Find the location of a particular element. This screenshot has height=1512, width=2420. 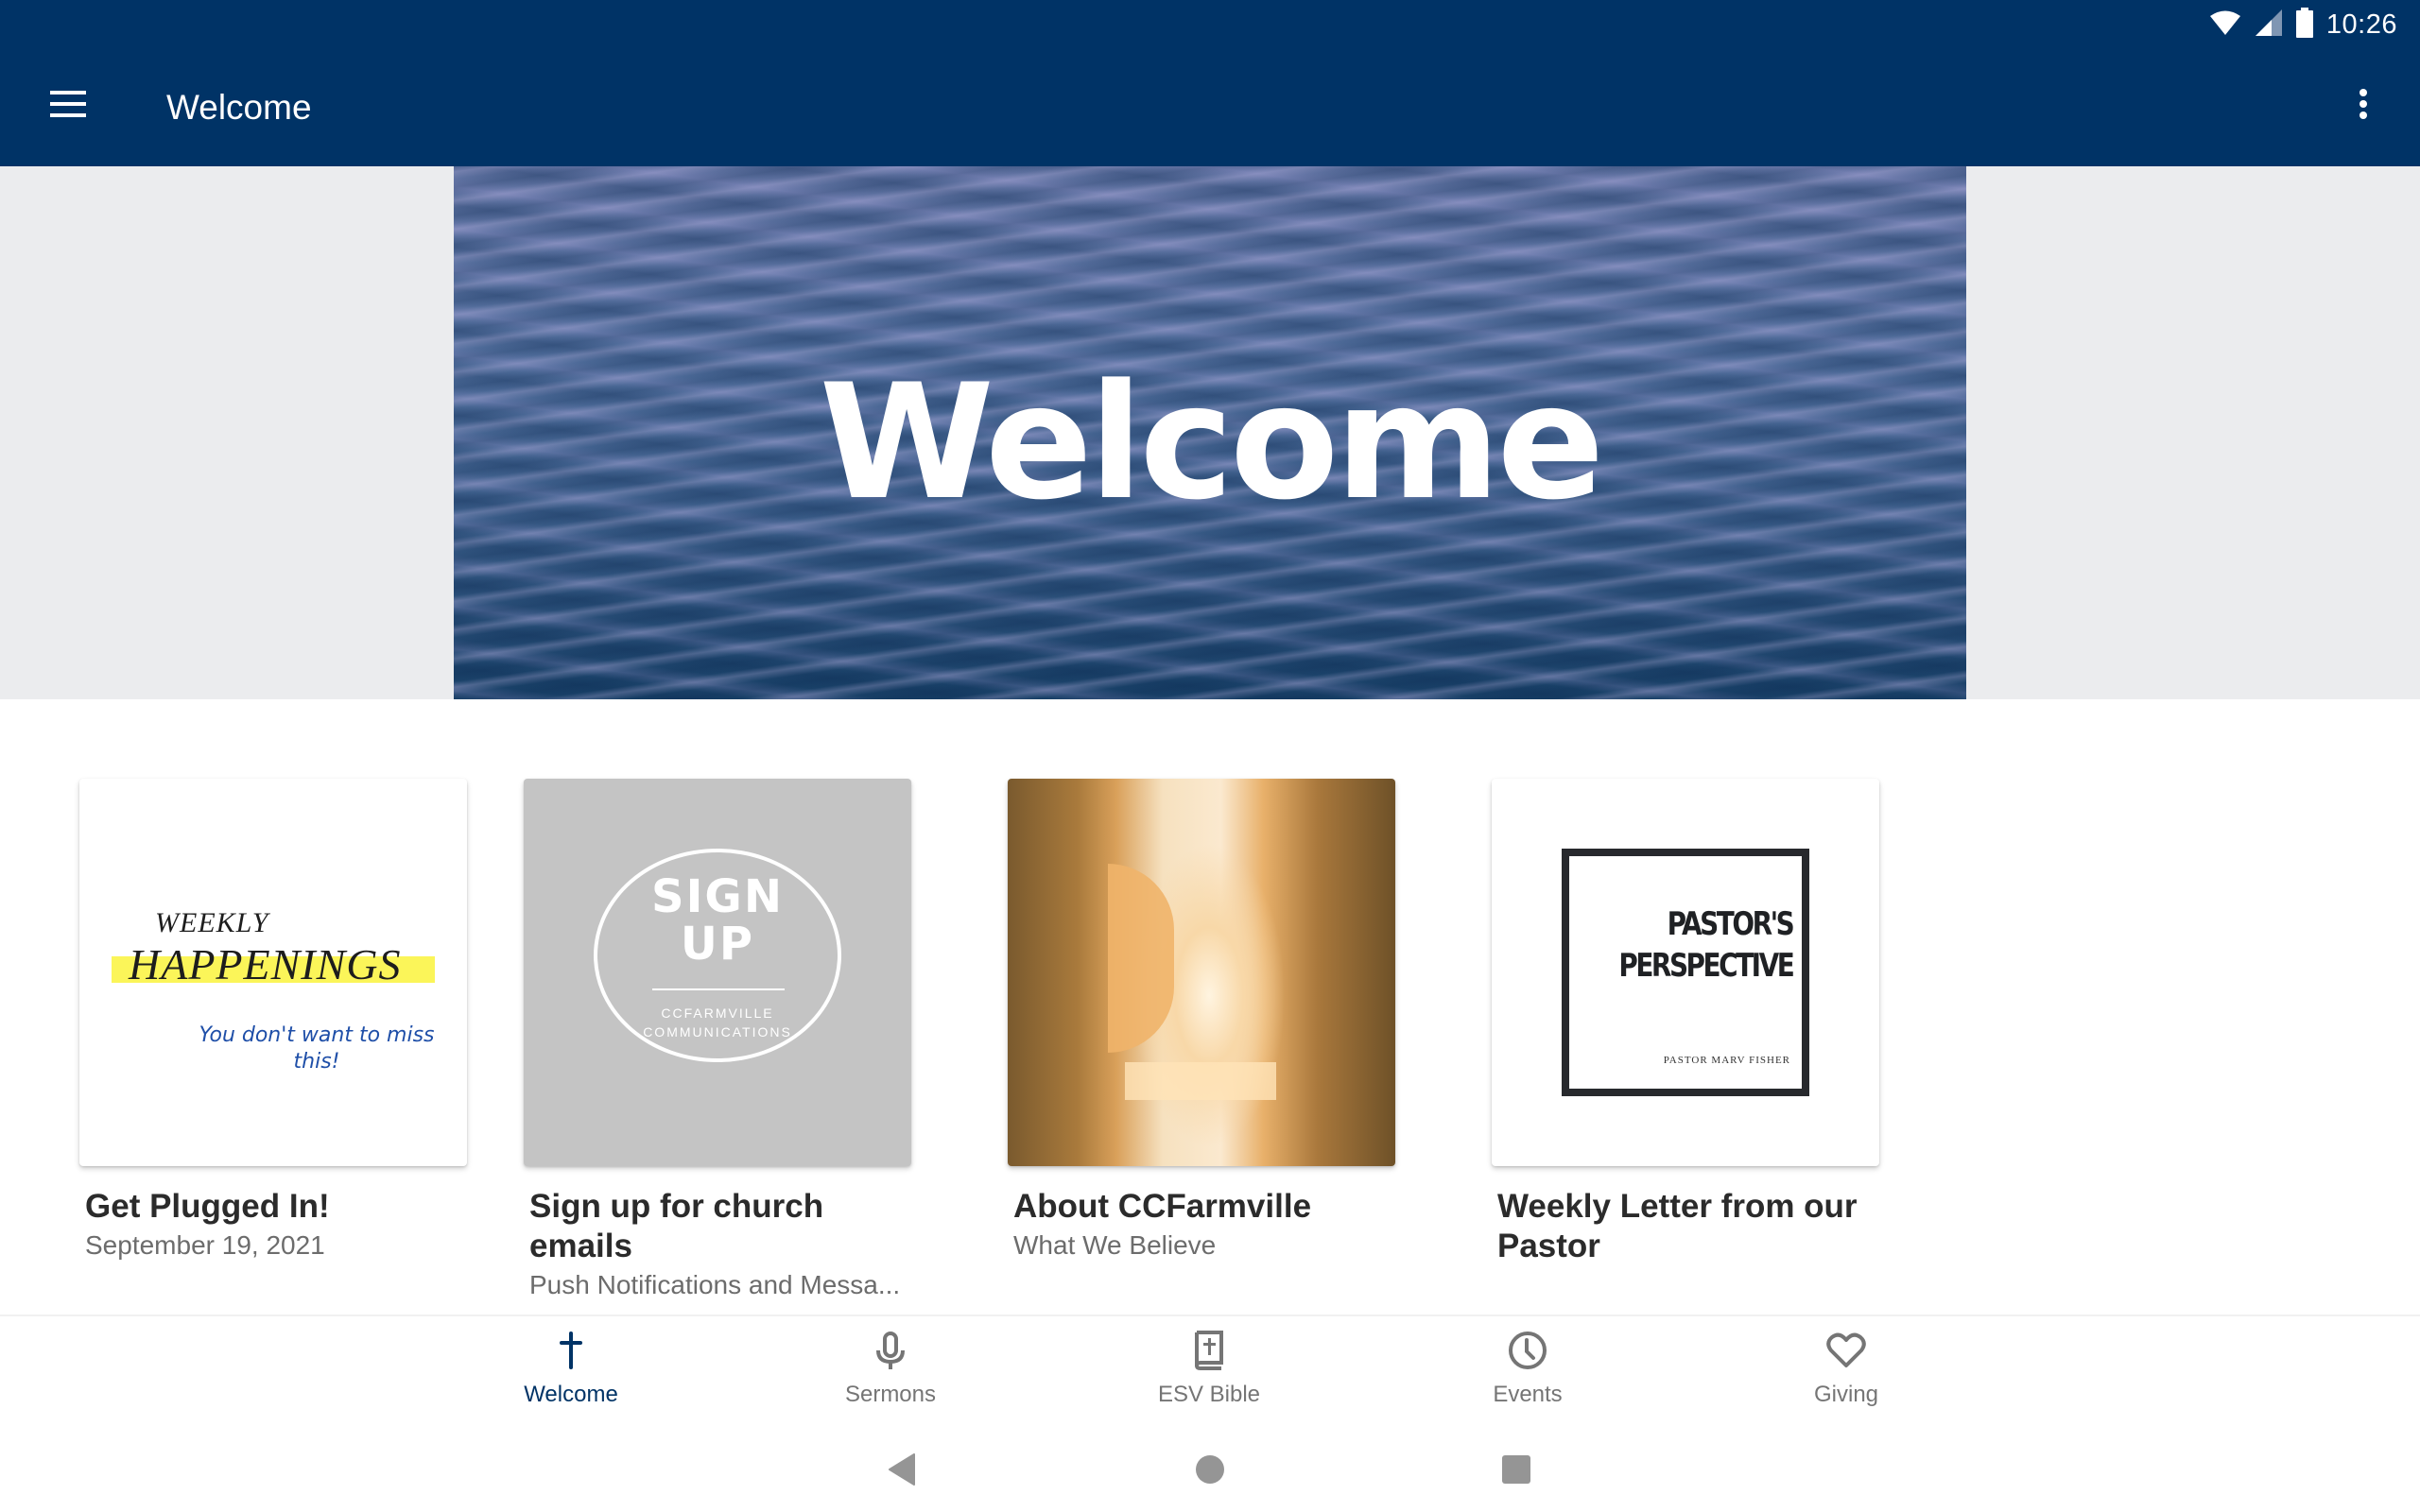

nav-tab-events: Events is located at coordinates (1527, 1375).